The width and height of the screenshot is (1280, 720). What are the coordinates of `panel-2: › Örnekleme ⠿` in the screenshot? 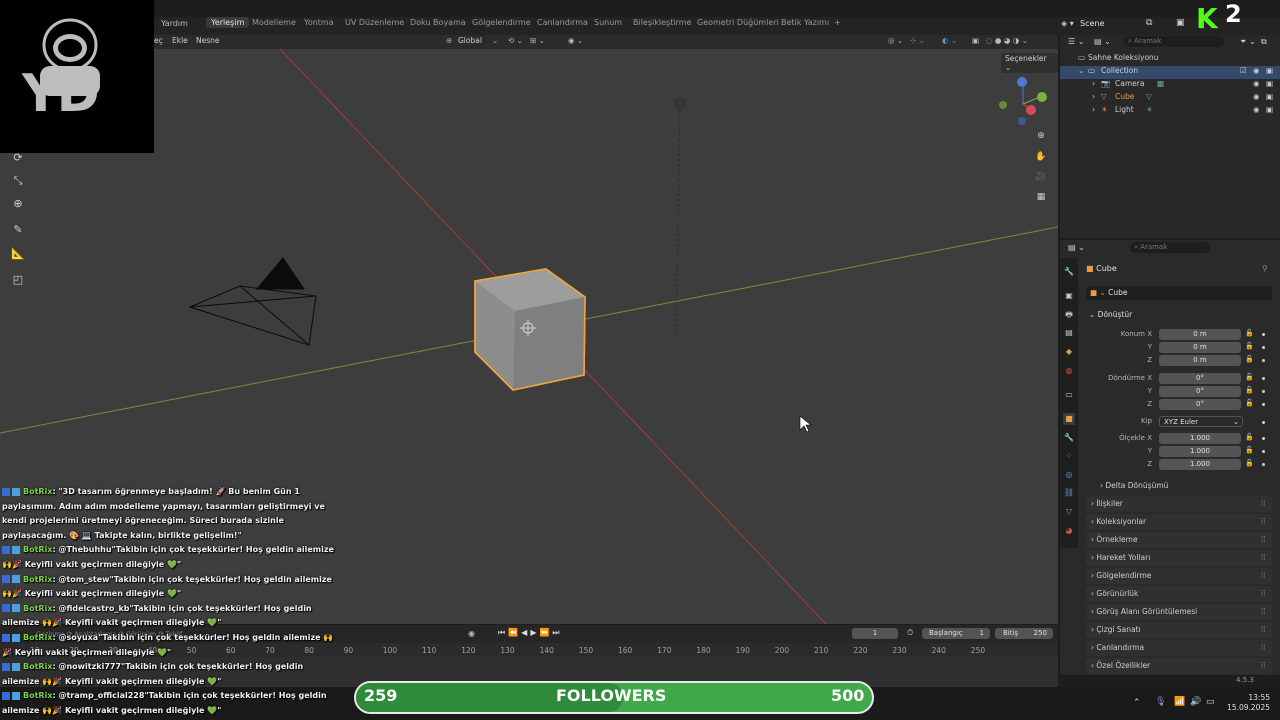 It's located at (1179, 540).